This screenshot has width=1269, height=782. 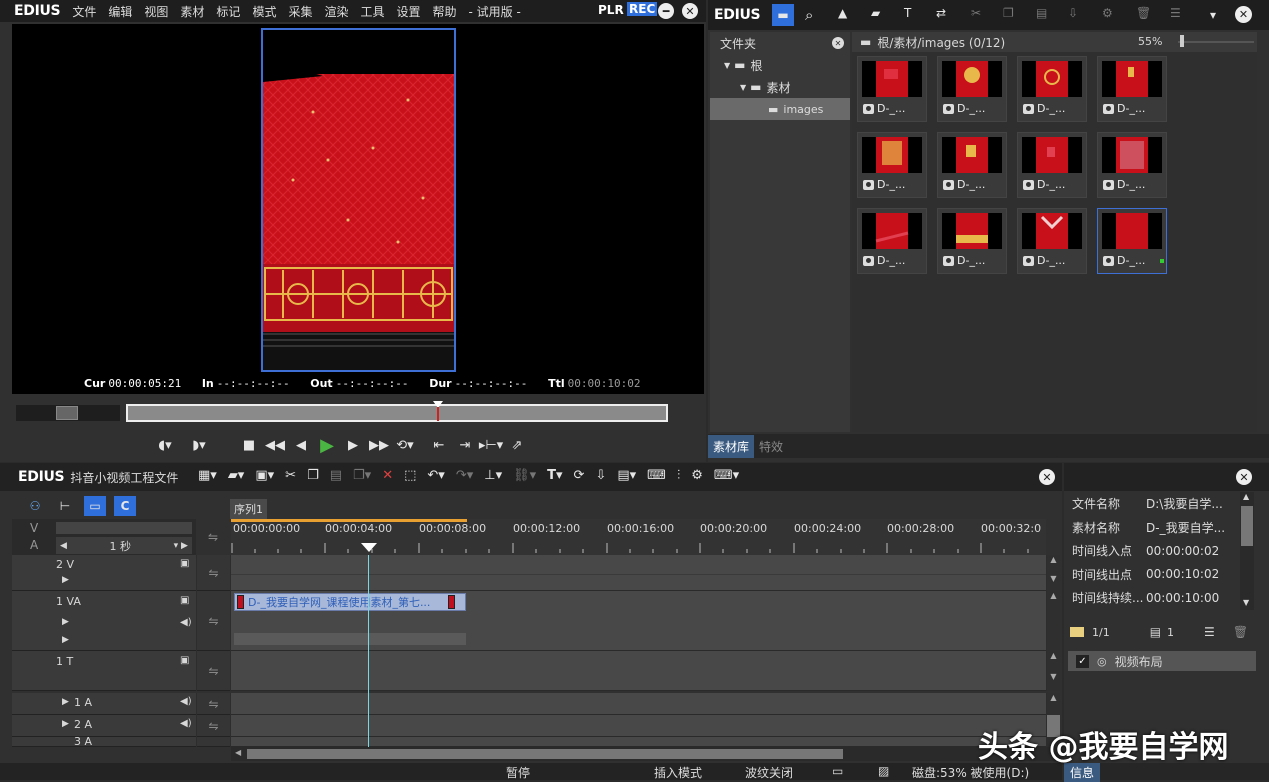 I want to click on export-icon: ⇗, so click(x=517, y=445).